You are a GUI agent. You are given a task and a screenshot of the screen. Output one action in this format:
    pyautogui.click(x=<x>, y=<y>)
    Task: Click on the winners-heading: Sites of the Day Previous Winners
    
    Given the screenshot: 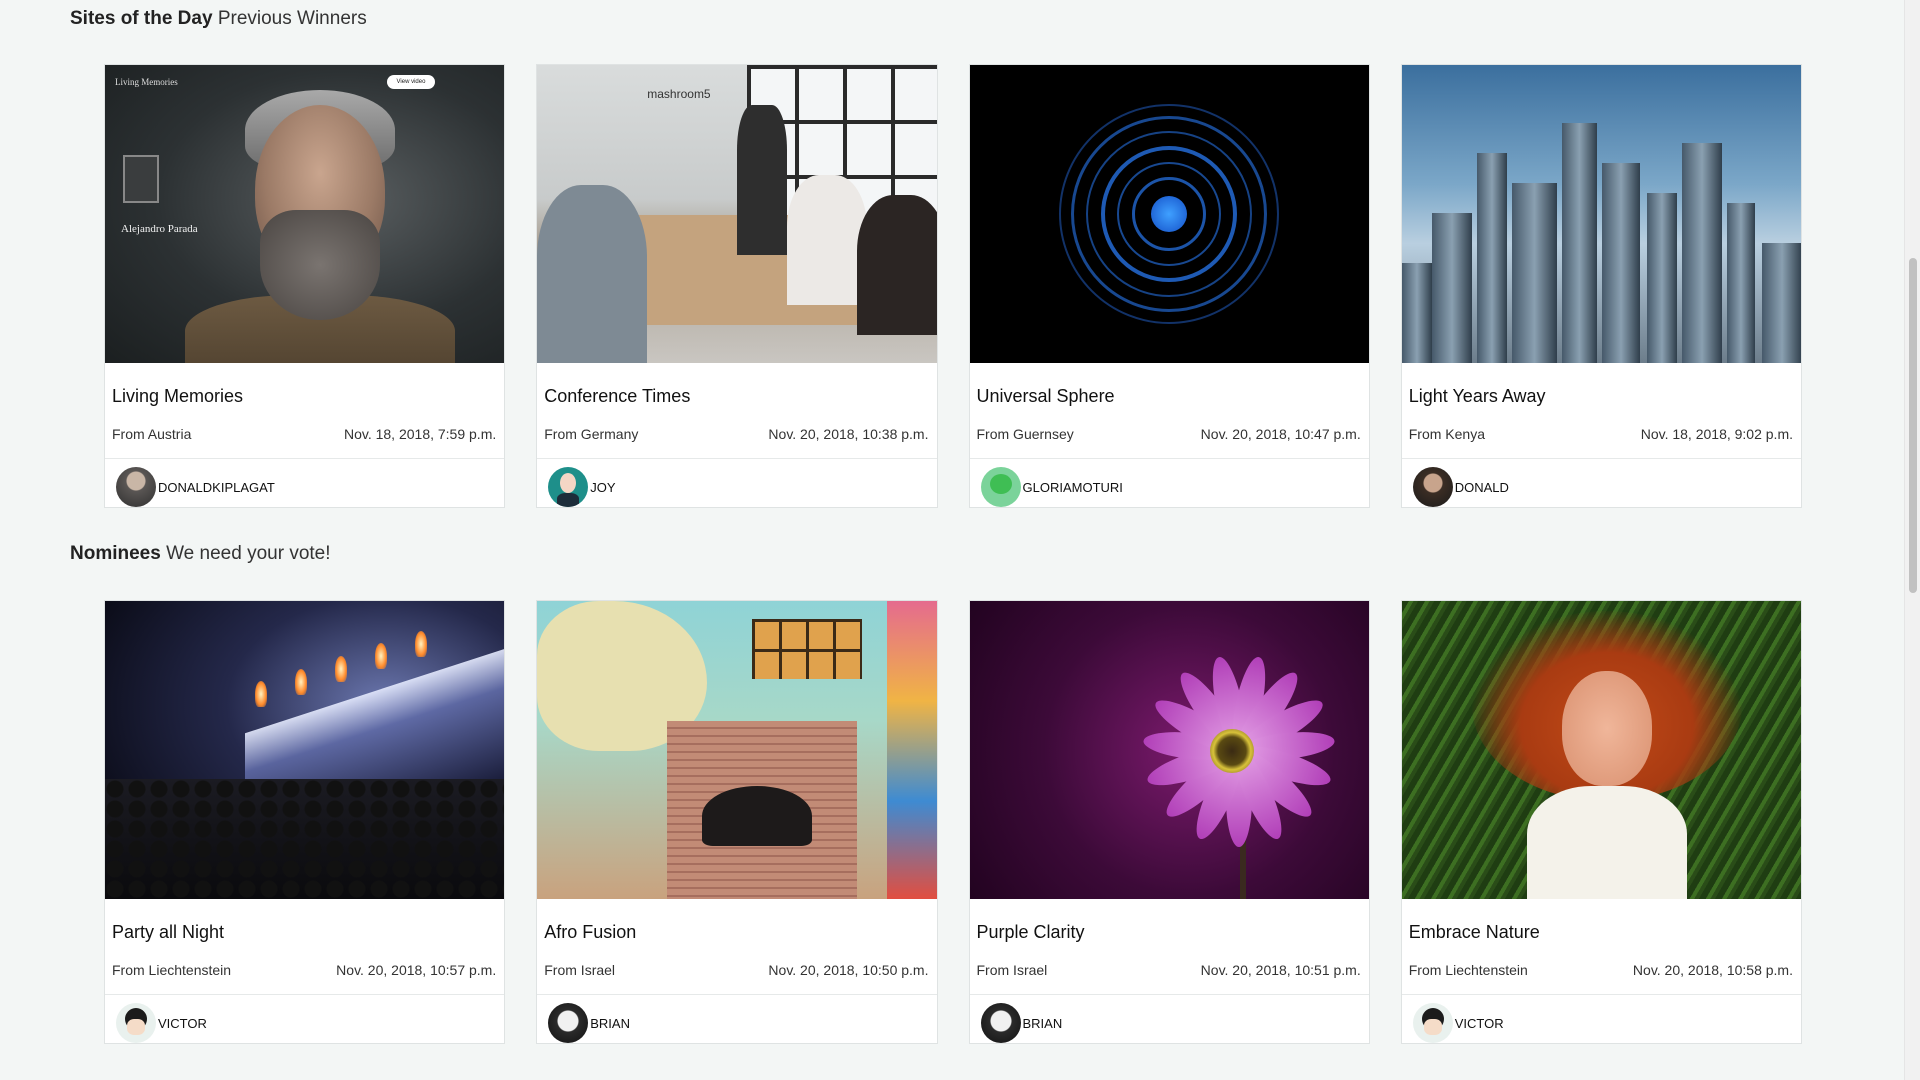 What is the action you would take?
    pyautogui.click(x=218, y=19)
    